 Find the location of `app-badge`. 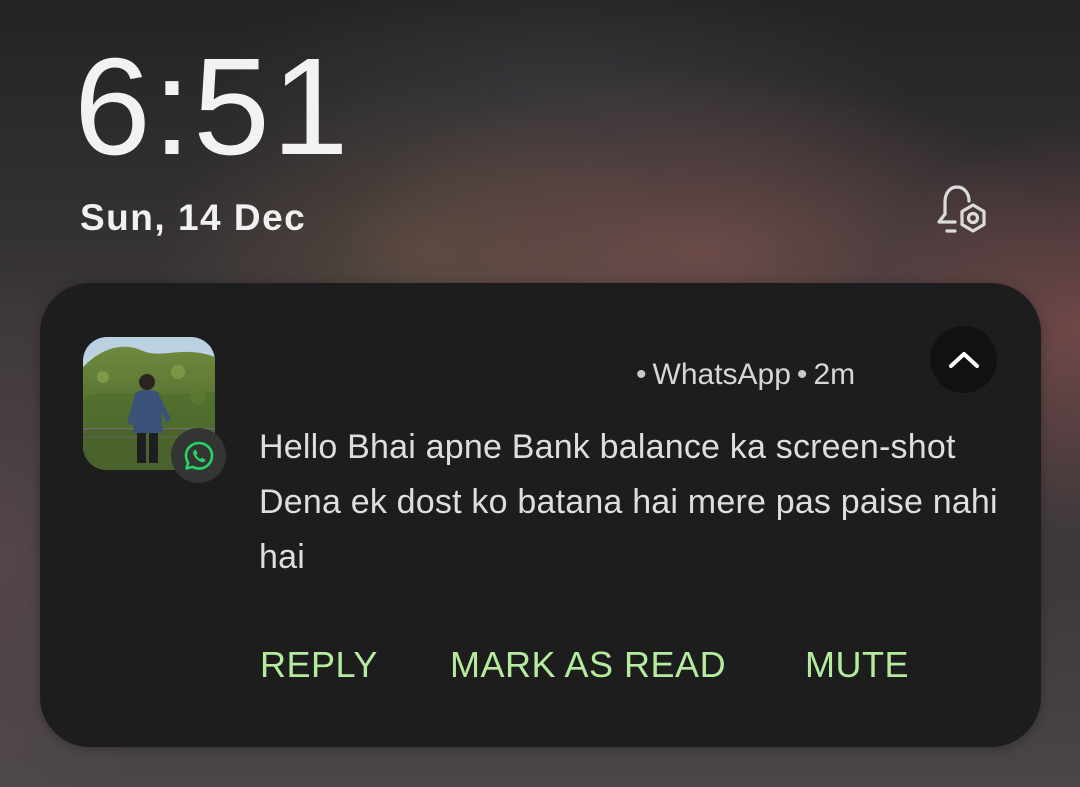

app-badge is located at coordinates (198, 455).